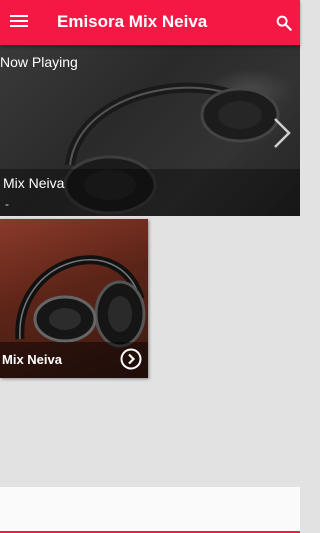 This screenshot has height=533, width=320. Describe the element at coordinates (150, 192) in the screenshot. I see `now-playing-caption: Mix Neiva -` at that location.